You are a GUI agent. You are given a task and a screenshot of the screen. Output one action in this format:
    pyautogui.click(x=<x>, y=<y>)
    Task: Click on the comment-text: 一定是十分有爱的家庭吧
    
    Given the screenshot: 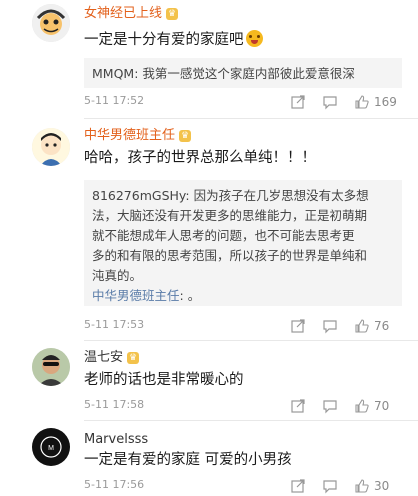 What is the action you would take?
    pyautogui.click(x=173, y=40)
    